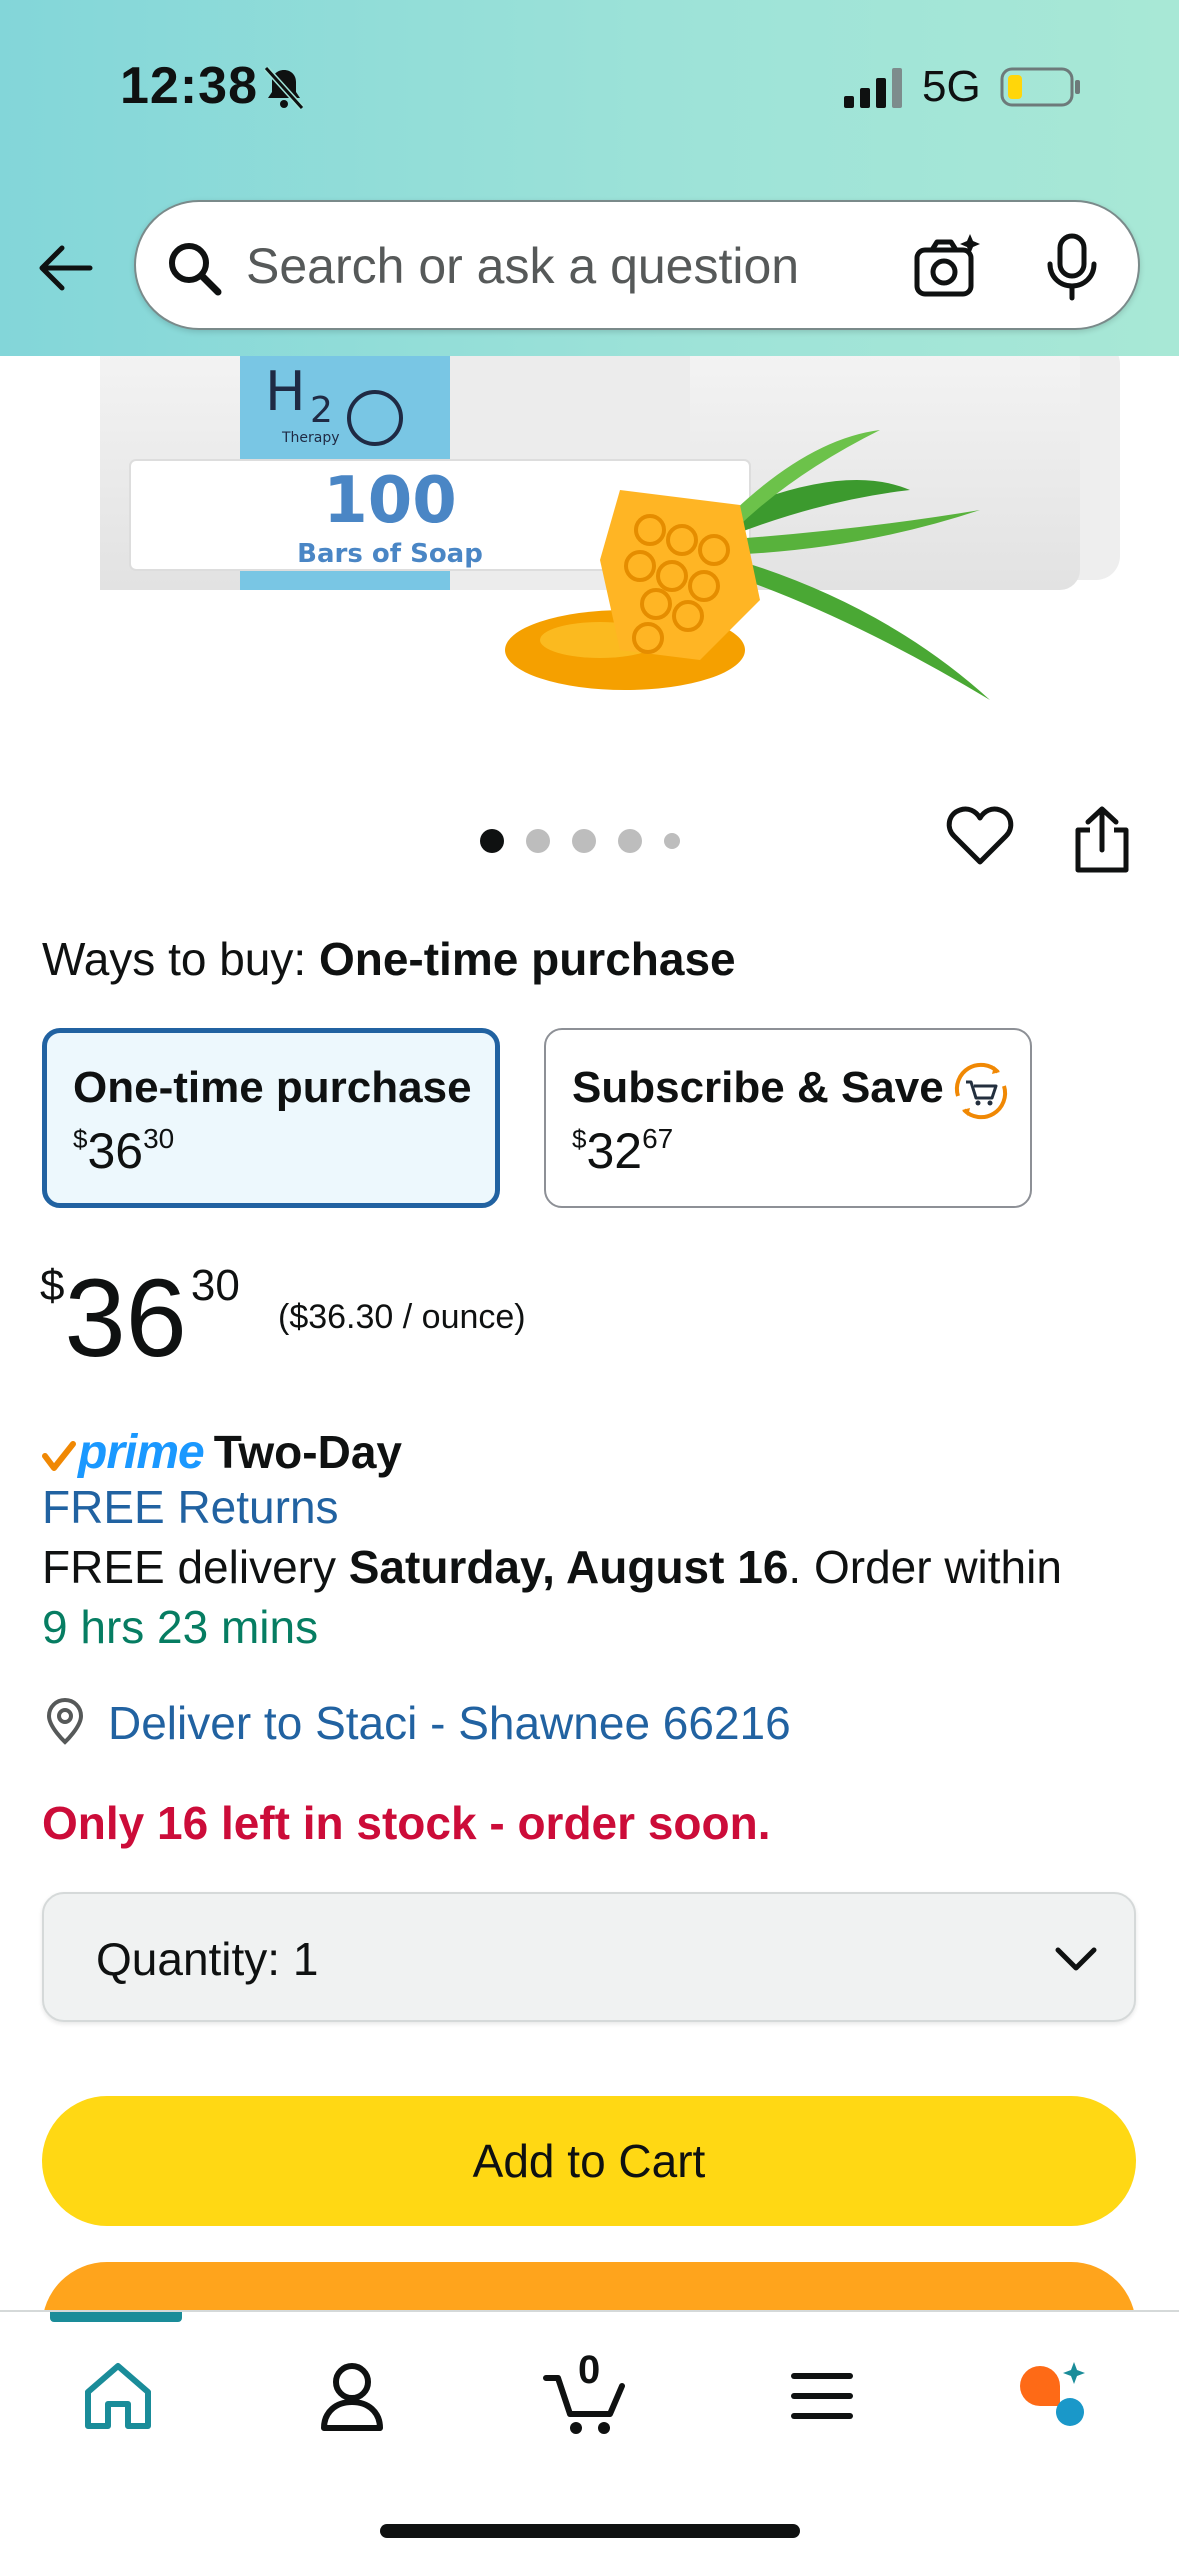  Describe the element at coordinates (589, 1957) in the screenshot. I see `quantity-dropdown: Quantity: 1` at that location.